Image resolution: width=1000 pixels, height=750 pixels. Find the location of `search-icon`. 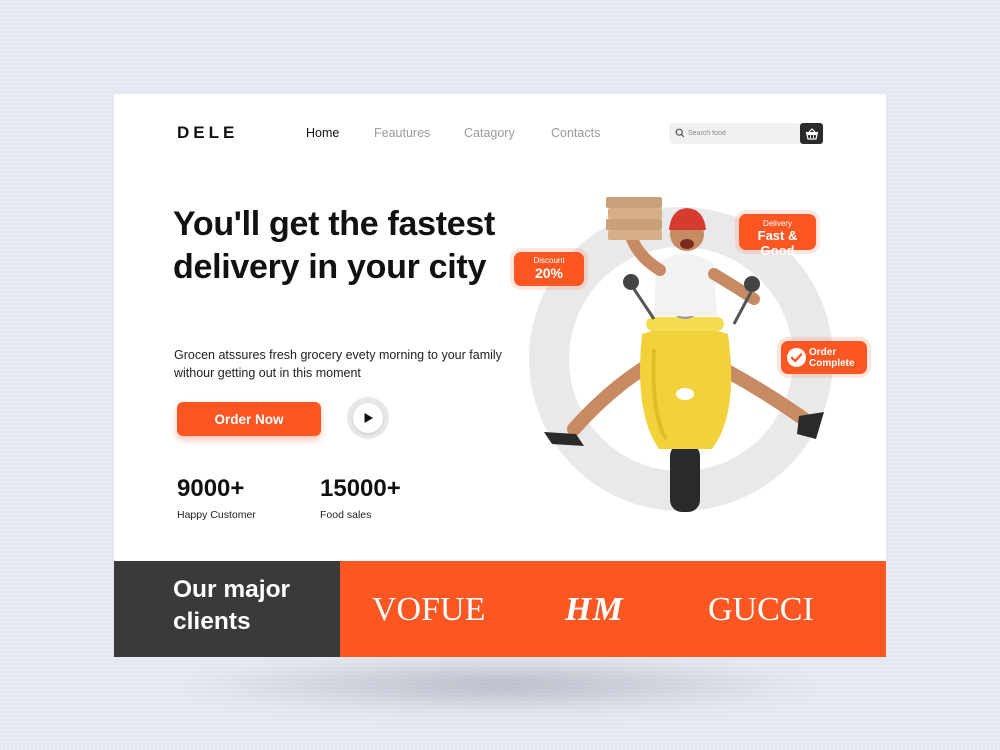

search-icon is located at coordinates (680, 133).